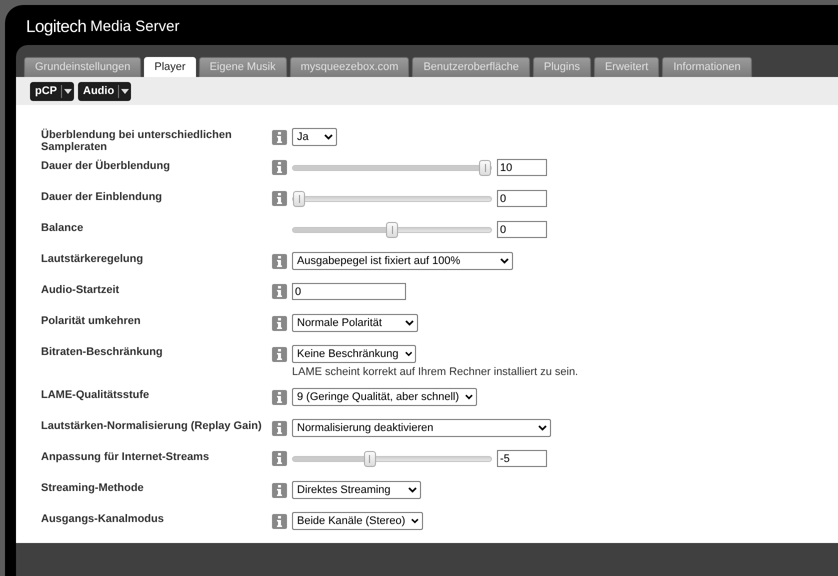 This screenshot has height=576, width=838. Describe the element at coordinates (102, 196) in the screenshot. I see `setting-label: Dauer der Einblendung` at that location.